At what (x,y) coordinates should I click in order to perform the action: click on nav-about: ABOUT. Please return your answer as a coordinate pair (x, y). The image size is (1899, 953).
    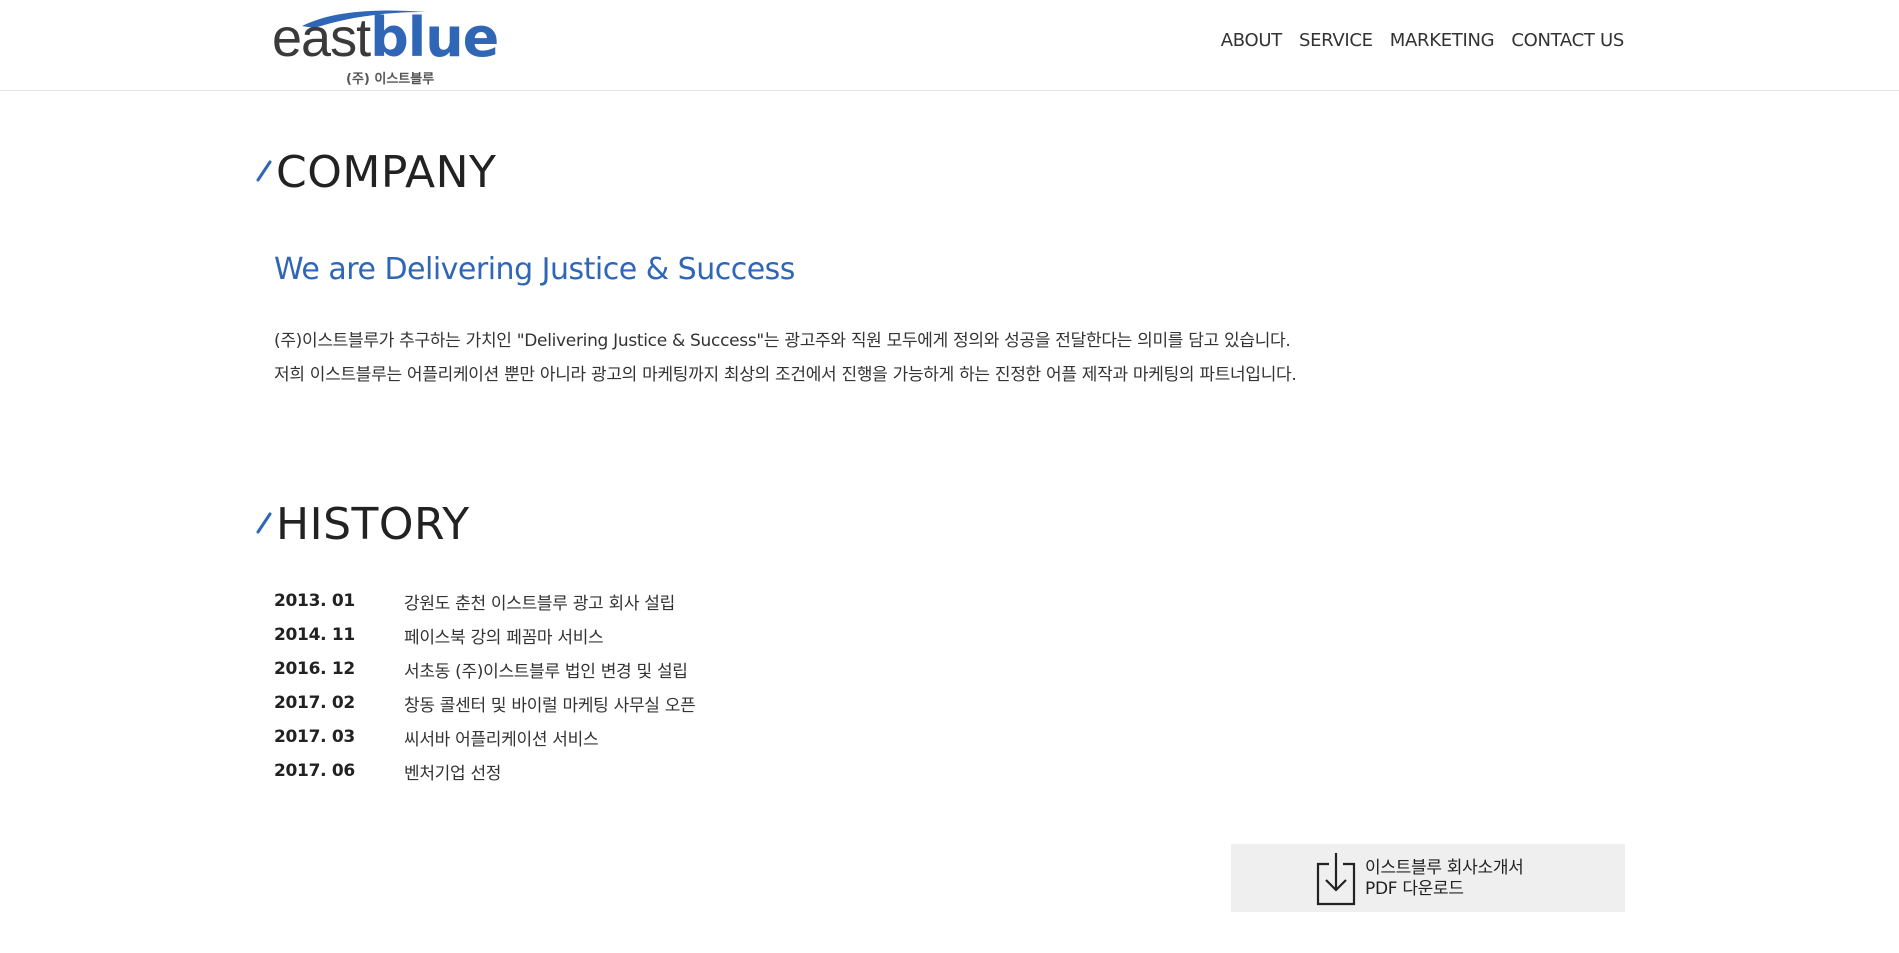
    Looking at the image, I should click on (1251, 40).